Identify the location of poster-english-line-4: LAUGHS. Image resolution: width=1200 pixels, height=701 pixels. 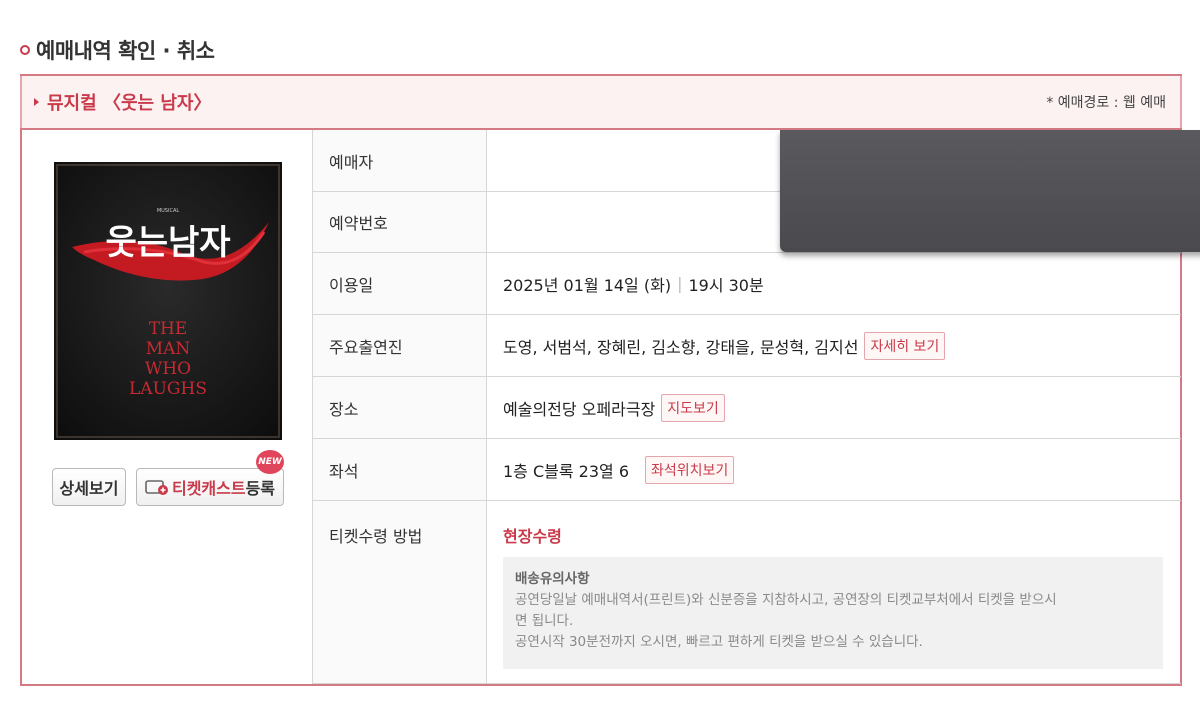
(168, 389).